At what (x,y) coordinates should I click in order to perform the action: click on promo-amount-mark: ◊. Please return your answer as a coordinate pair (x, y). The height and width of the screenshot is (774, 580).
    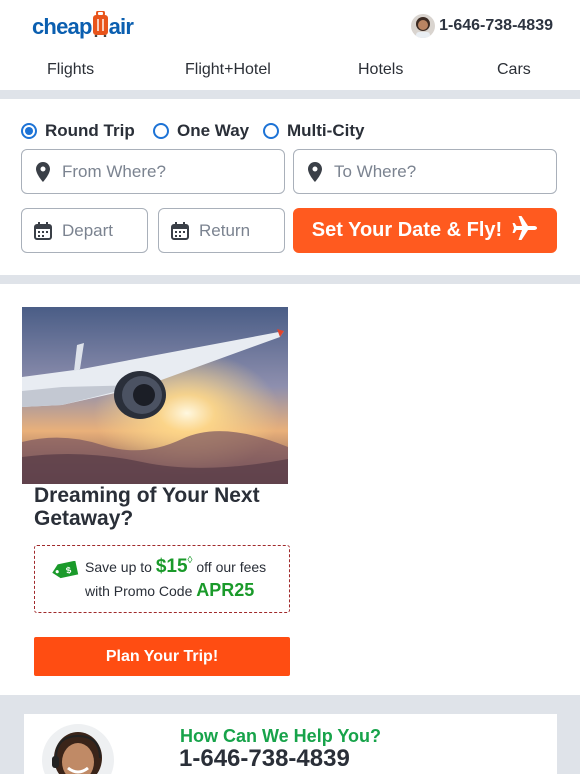
    Looking at the image, I should click on (190, 560).